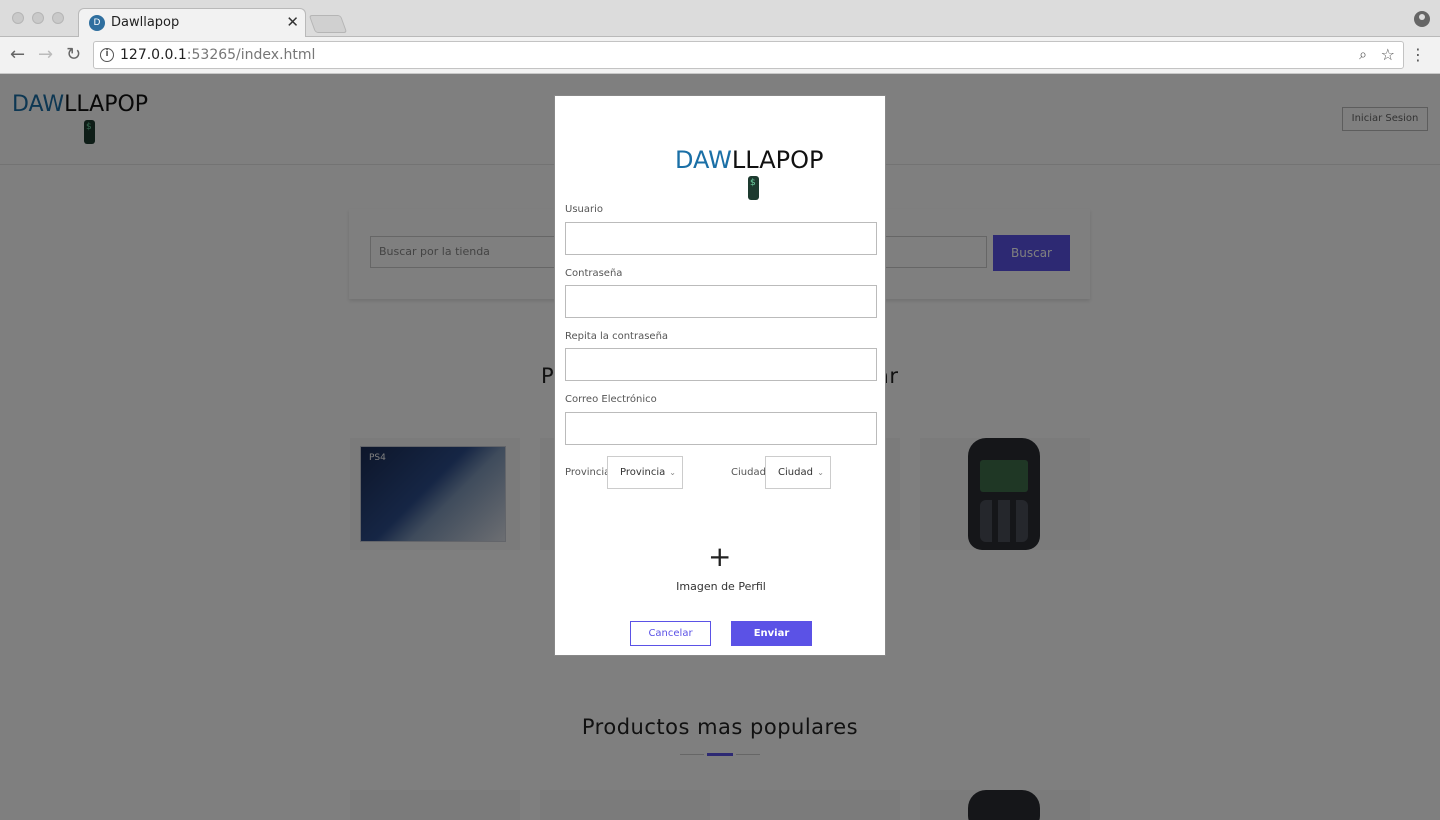  What do you see at coordinates (617, 336) in the screenshot?
I see `repeat-password-label: Repita la contraseña` at bounding box center [617, 336].